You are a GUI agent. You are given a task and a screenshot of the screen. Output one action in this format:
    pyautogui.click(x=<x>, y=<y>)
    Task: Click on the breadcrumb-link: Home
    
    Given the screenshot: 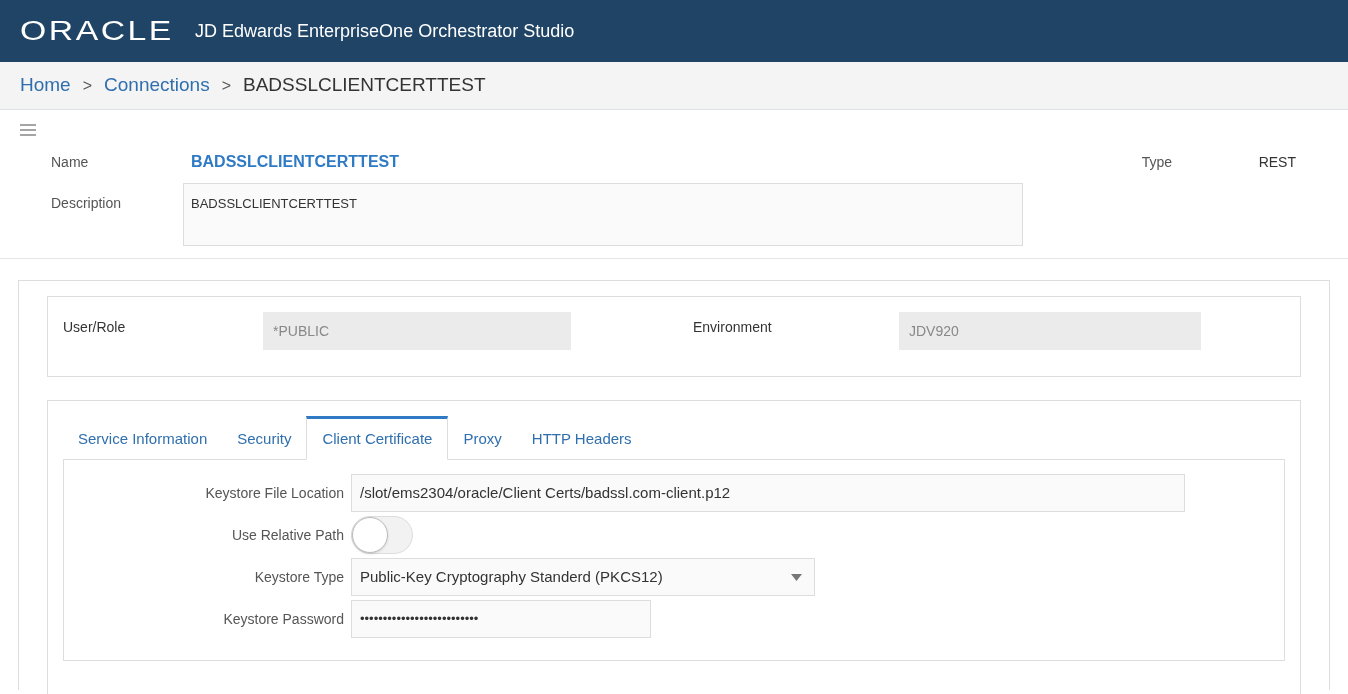 What is the action you would take?
    pyautogui.click(x=45, y=85)
    